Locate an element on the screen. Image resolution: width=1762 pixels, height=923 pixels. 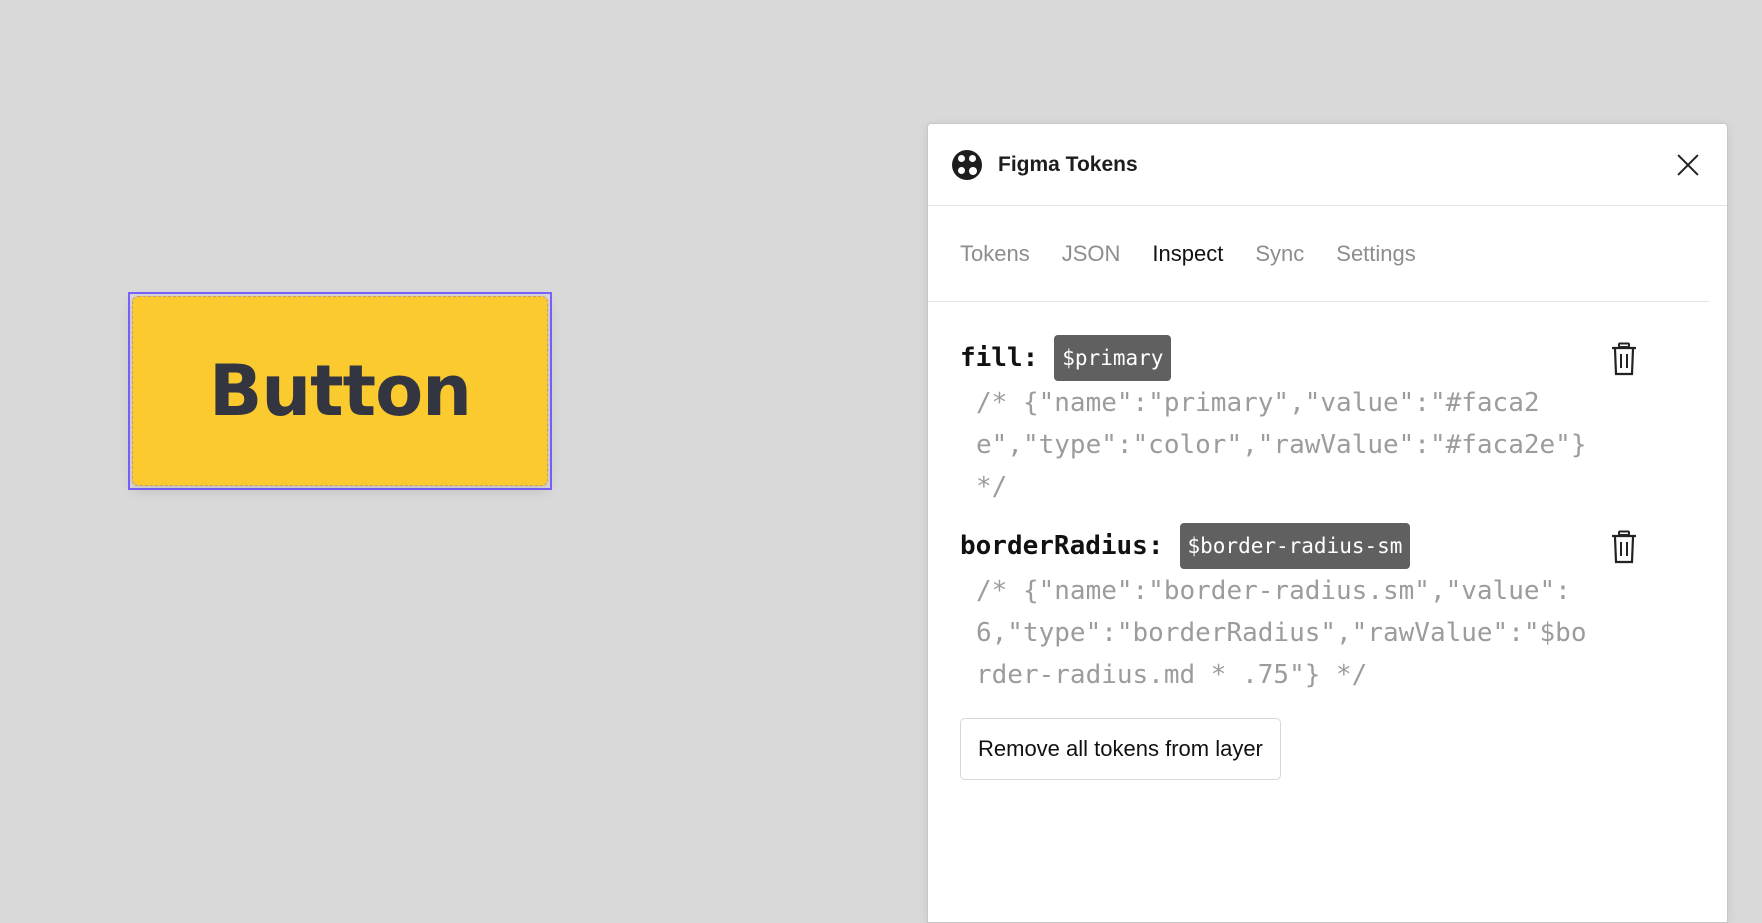
plugin-header: Figma Tokens is located at coordinates (1327, 165).